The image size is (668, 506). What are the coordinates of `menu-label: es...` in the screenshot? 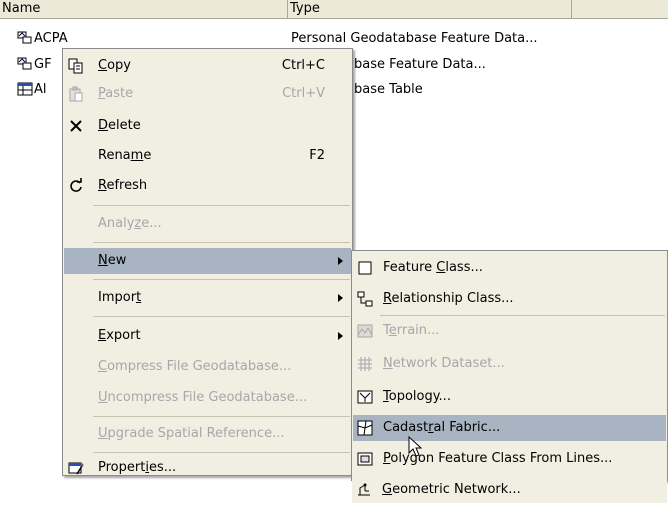 It's located at (162, 467).